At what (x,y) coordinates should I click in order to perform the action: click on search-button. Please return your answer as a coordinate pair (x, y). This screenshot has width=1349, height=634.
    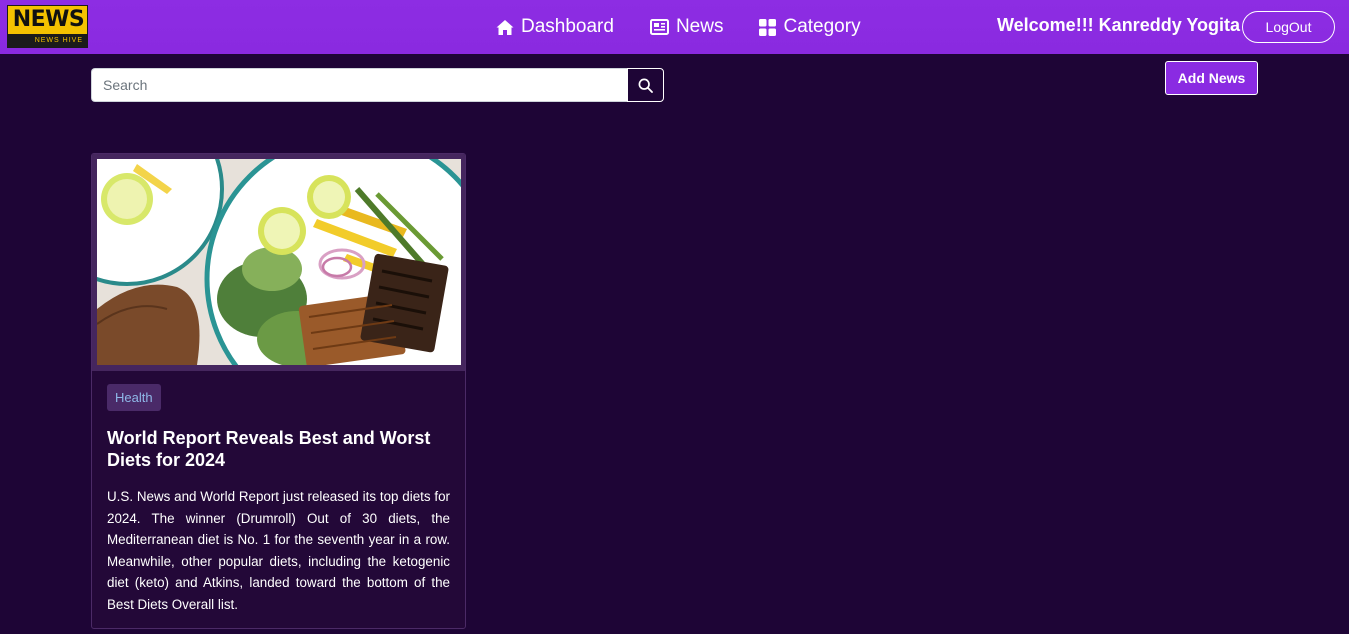
    Looking at the image, I should click on (645, 85).